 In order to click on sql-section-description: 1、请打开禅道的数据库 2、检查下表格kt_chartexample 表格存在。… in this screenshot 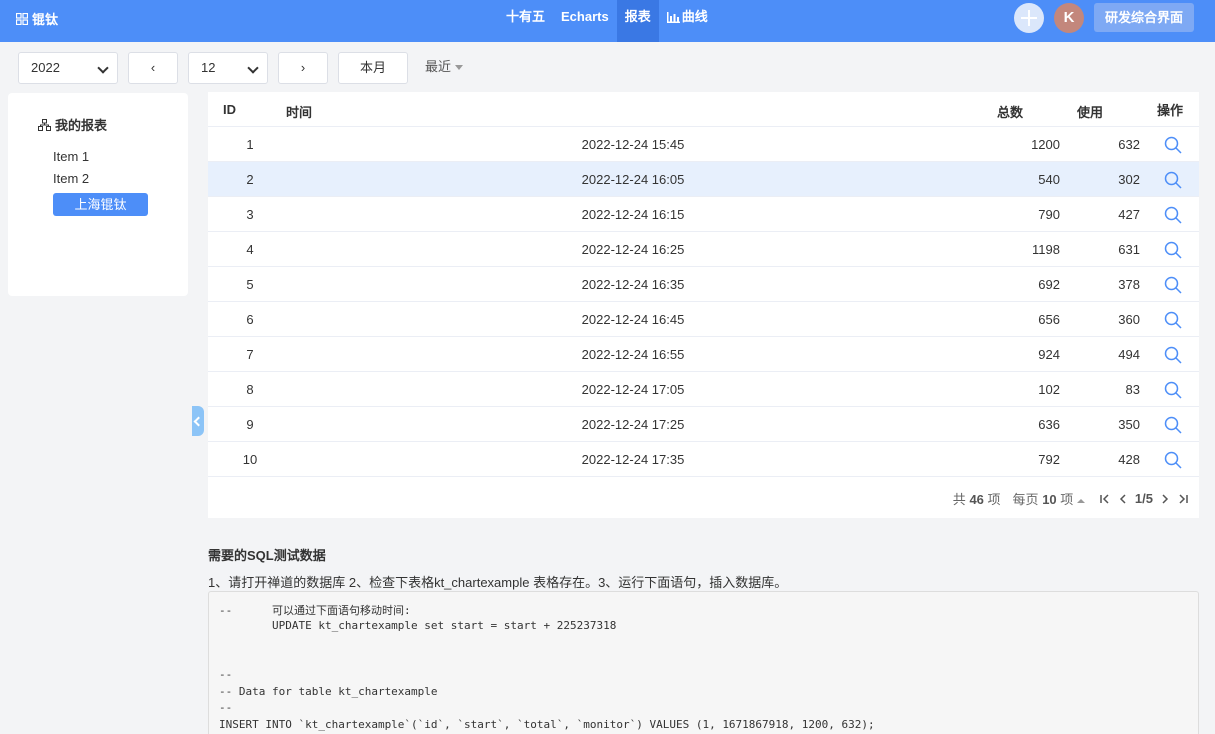, I will do `click(498, 582)`.